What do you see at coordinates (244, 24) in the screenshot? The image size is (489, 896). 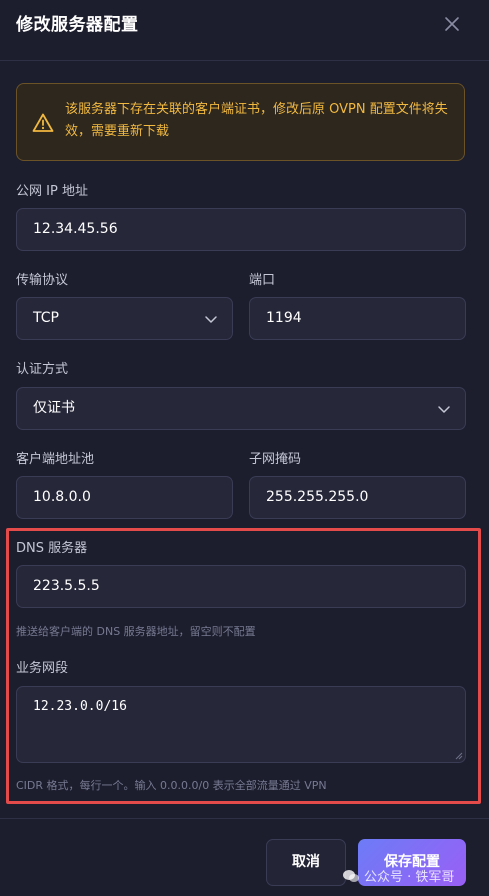 I see `dialog-header: 修改服务器配置` at bounding box center [244, 24].